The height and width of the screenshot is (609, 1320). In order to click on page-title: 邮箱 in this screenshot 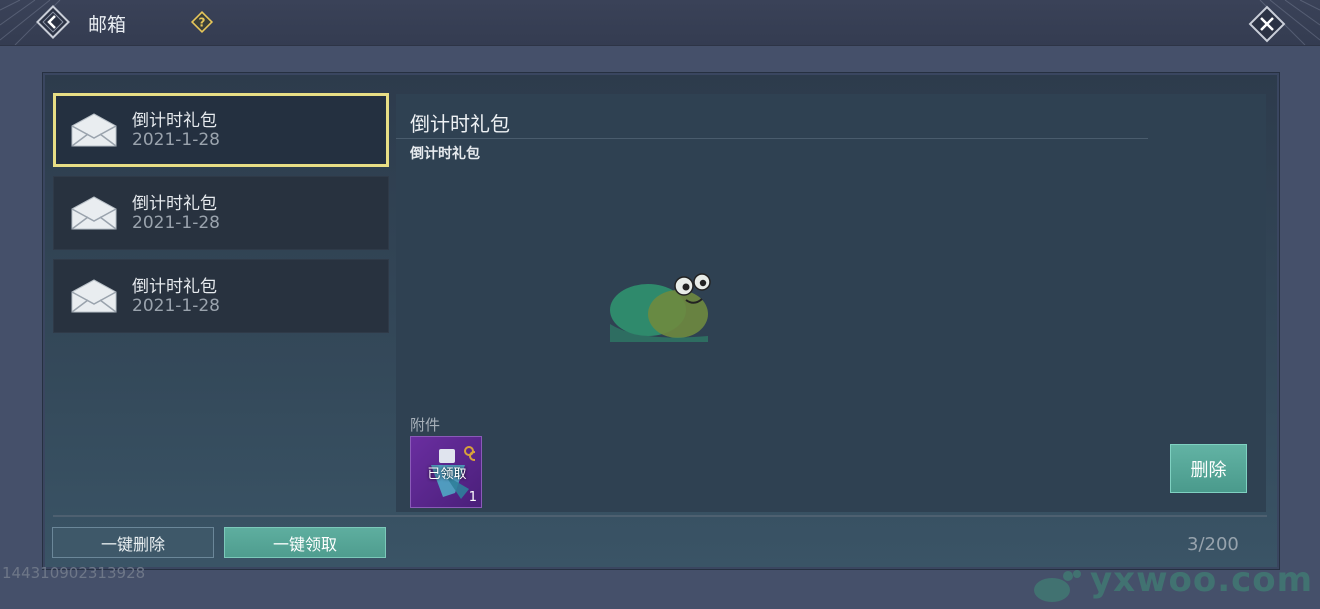, I will do `click(107, 25)`.